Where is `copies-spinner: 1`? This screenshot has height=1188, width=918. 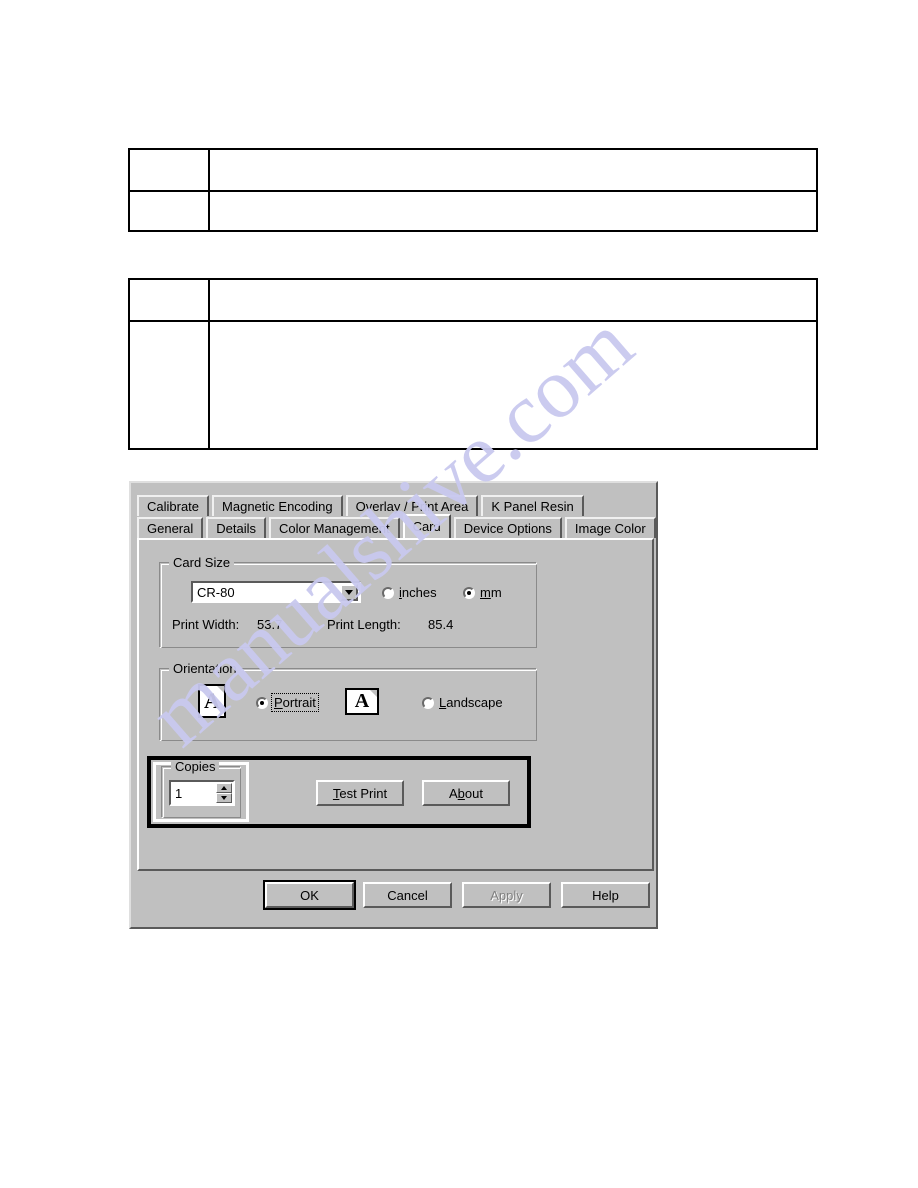 copies-spinner: 1 is located at coordinates (202, 793).